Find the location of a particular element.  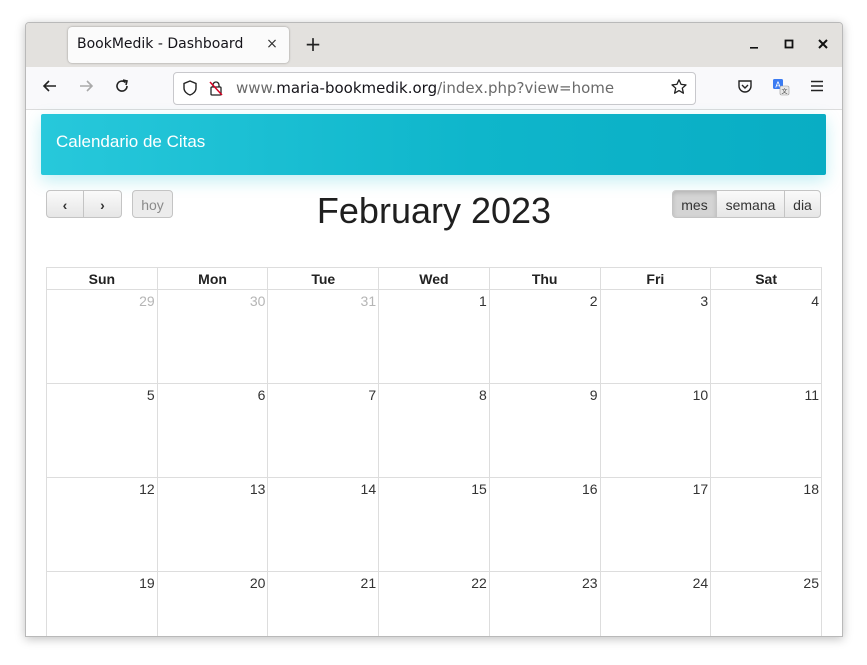

tab-title: BookMedik - Dashboard is located at coordinates (160, 44).